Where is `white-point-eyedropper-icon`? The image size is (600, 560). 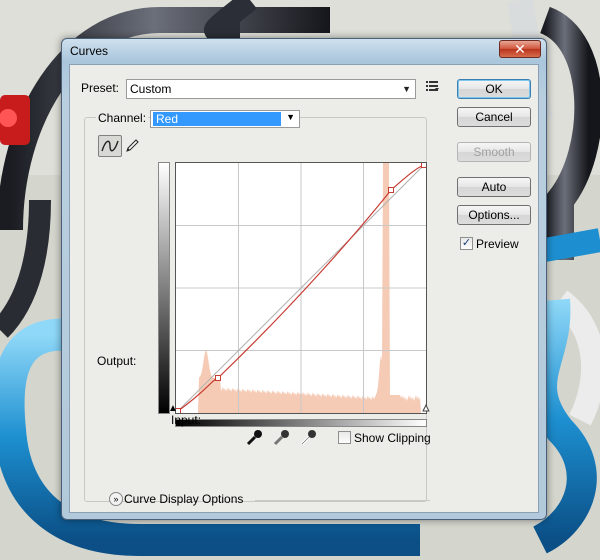 white-point-eyedropper-icon is located at coordinates (308, 438).